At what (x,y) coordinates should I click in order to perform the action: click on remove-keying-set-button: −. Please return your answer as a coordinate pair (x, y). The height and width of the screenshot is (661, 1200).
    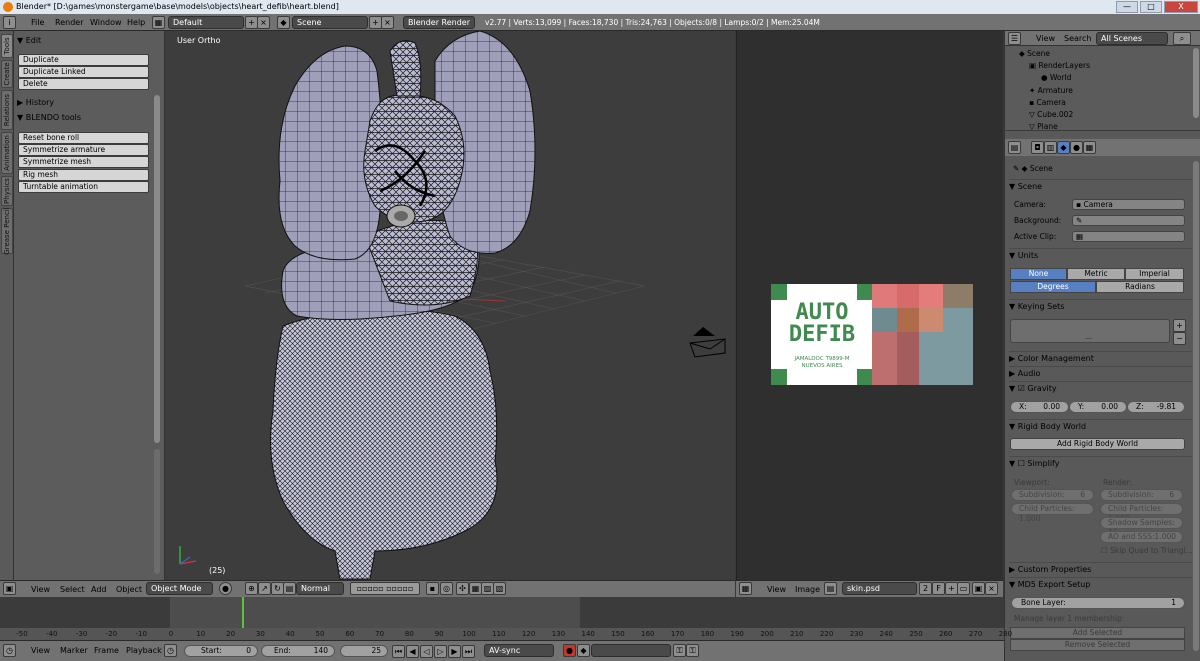
    Looking at the image, I should click on (1179, 338).